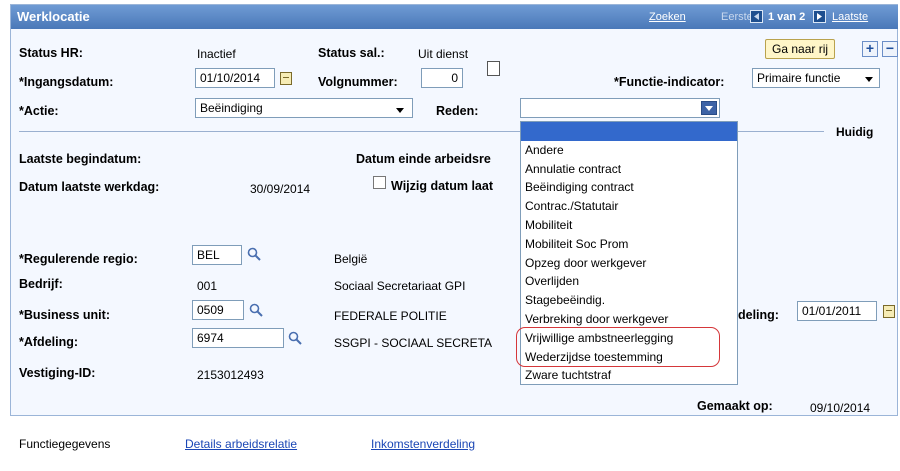 This screenshot has width=900, height=471. What do you see at coordinates (890, 49) in the screenshot?
I see `remove-row-button: −` at bounding box center [890, 49].